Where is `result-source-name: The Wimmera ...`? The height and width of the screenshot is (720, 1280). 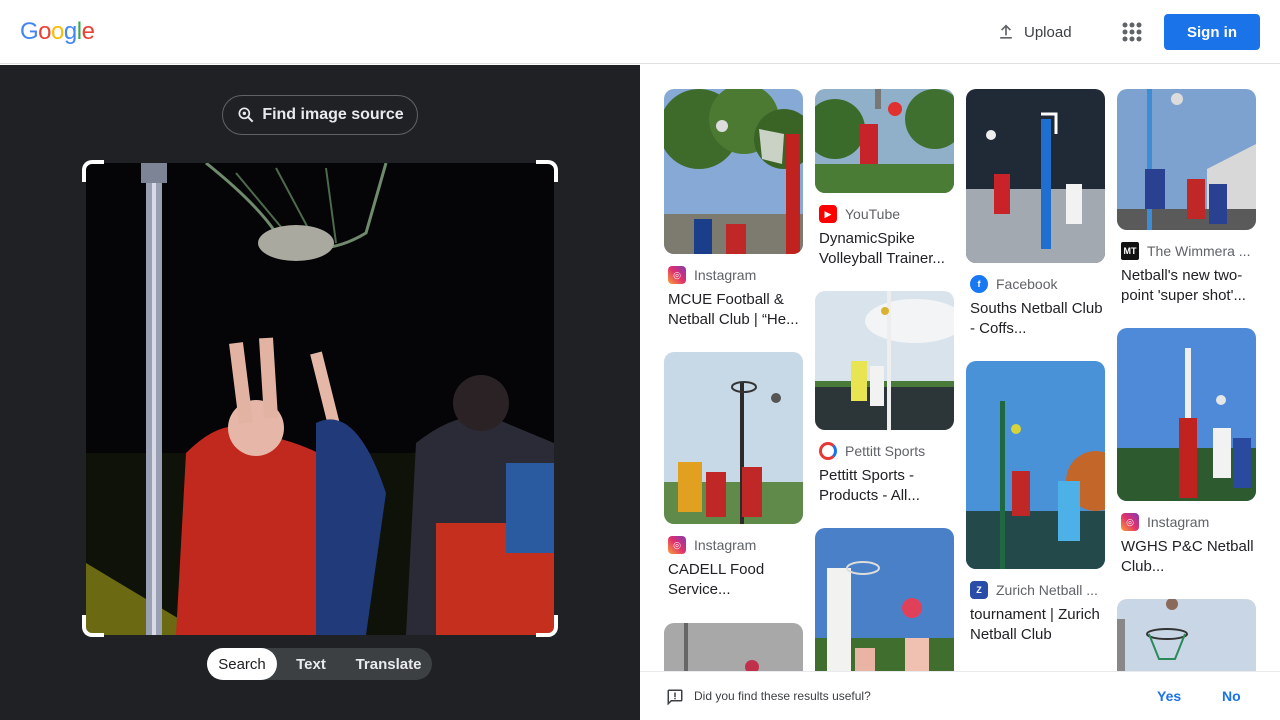
result-source-name: The Wimmera ... is located at coordinates (1199, 251).